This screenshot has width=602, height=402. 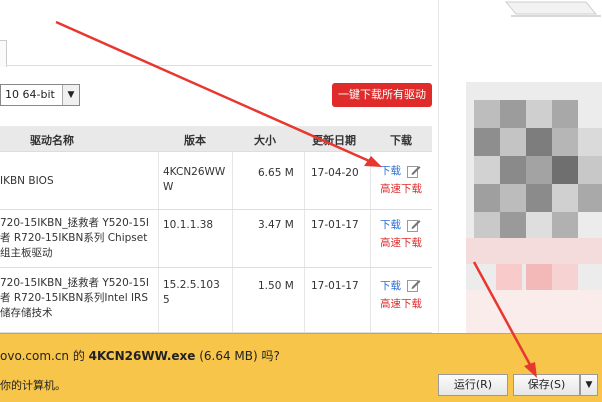 I want to click on run-button: 运行(R), so click(x=473, y=385).